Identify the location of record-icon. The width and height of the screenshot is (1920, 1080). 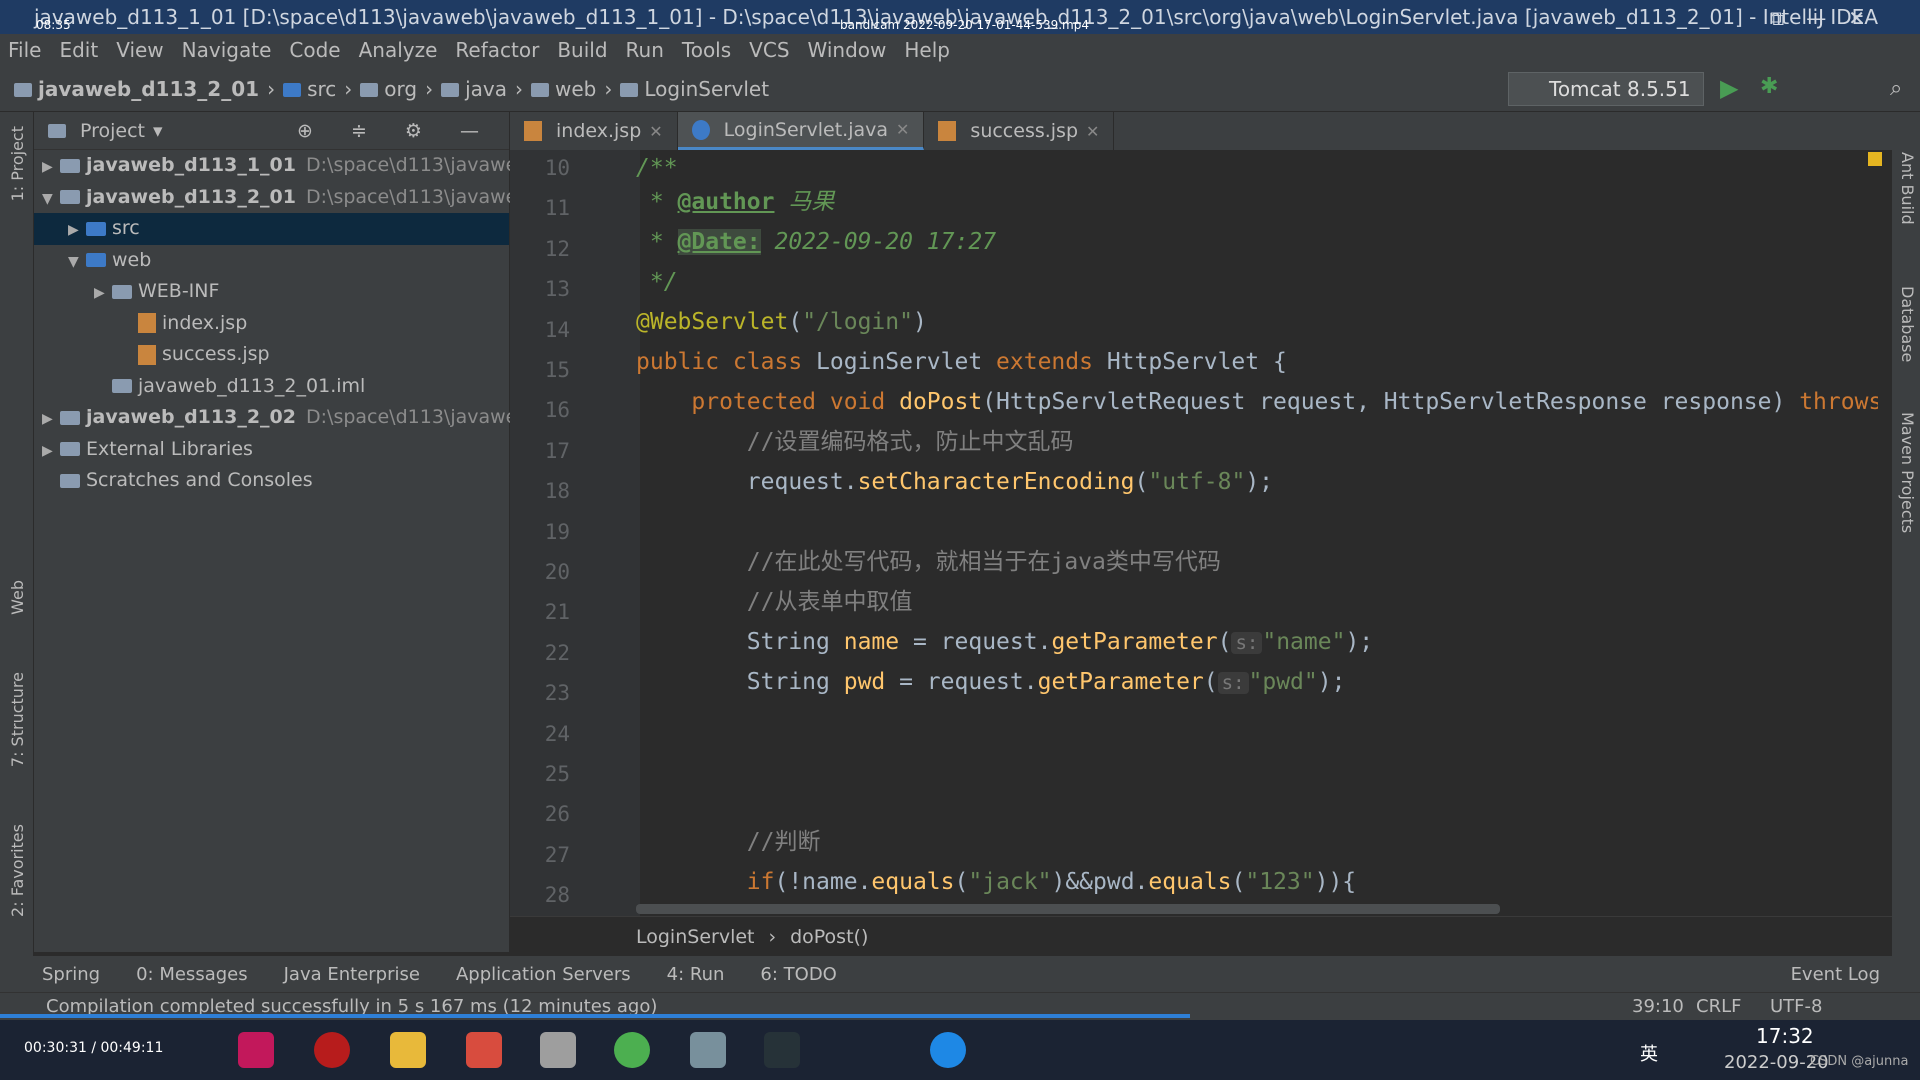
(332, 1050).